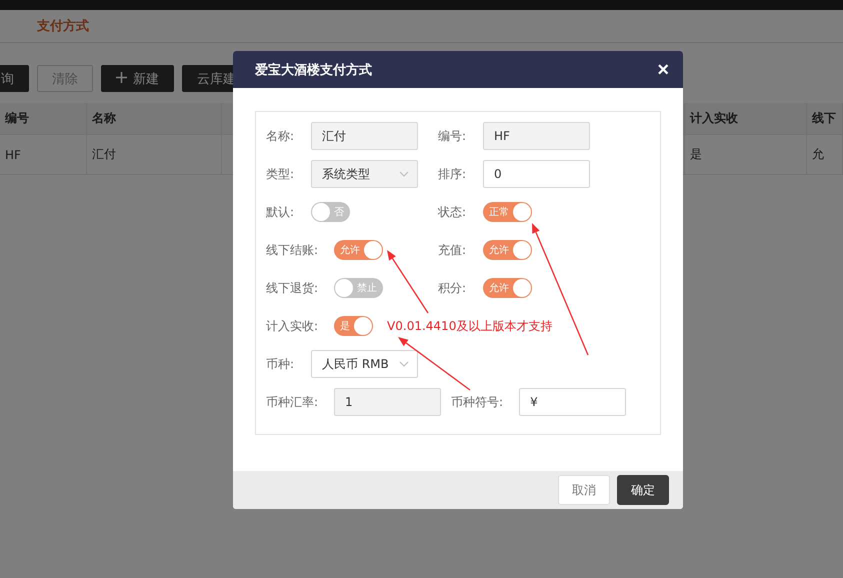 This screenshot has width=843, height=578. What do you see at coordinates (746, 118) in the screenshot?
I see `column-header: 计入实收` at bounding box center [746, 118].